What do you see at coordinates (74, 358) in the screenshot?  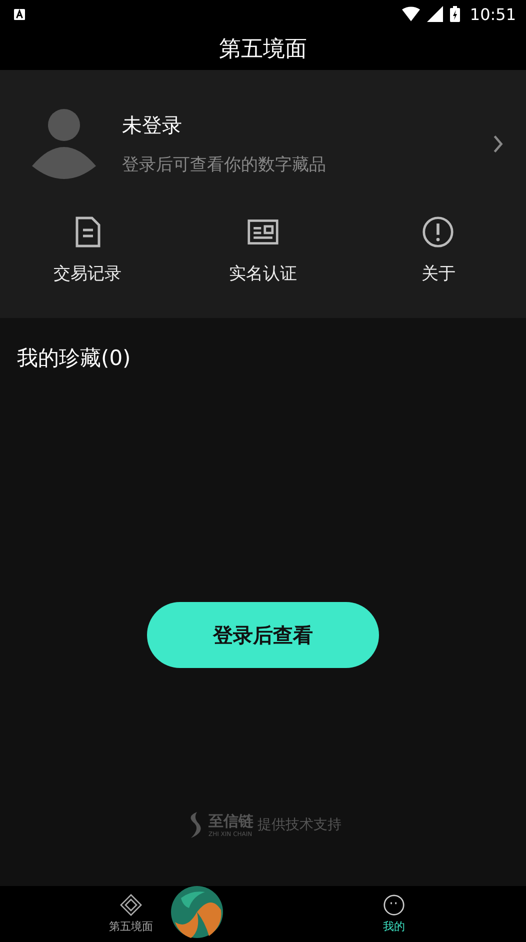 I see `collection-heading: 我的珍藏(0)` at bounding box center [74, 358].